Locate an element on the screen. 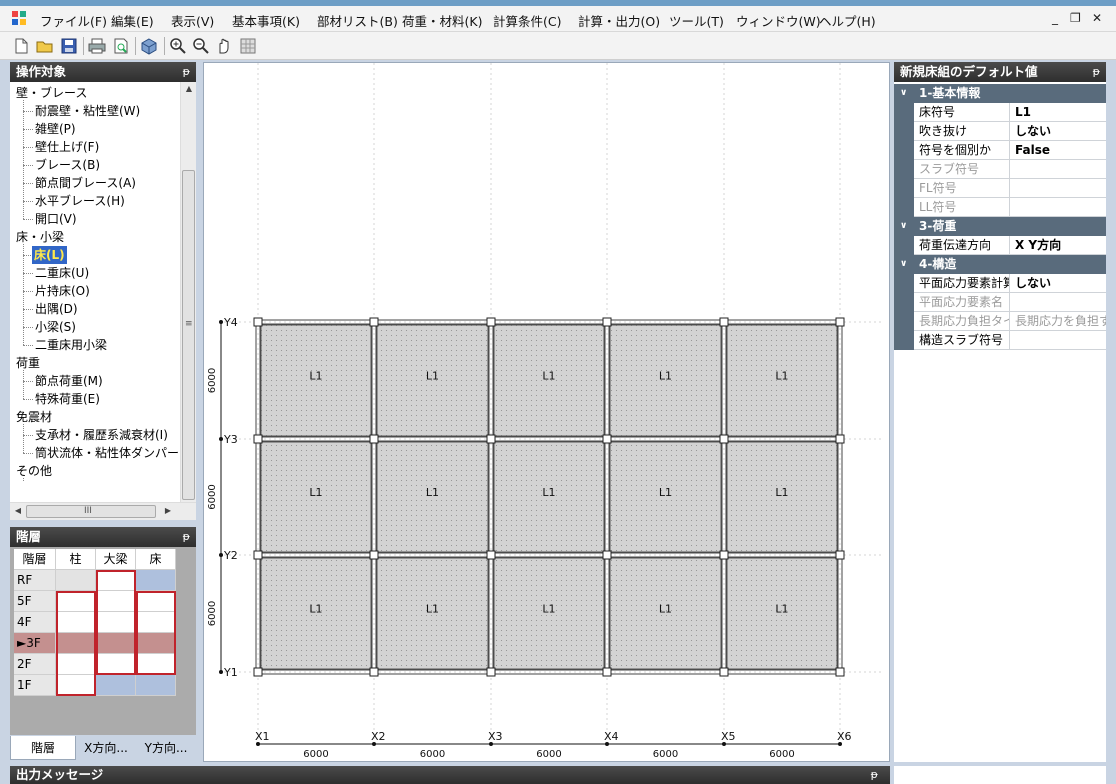  tree-item: 出隅(D) is located at coordinates (56, 309).